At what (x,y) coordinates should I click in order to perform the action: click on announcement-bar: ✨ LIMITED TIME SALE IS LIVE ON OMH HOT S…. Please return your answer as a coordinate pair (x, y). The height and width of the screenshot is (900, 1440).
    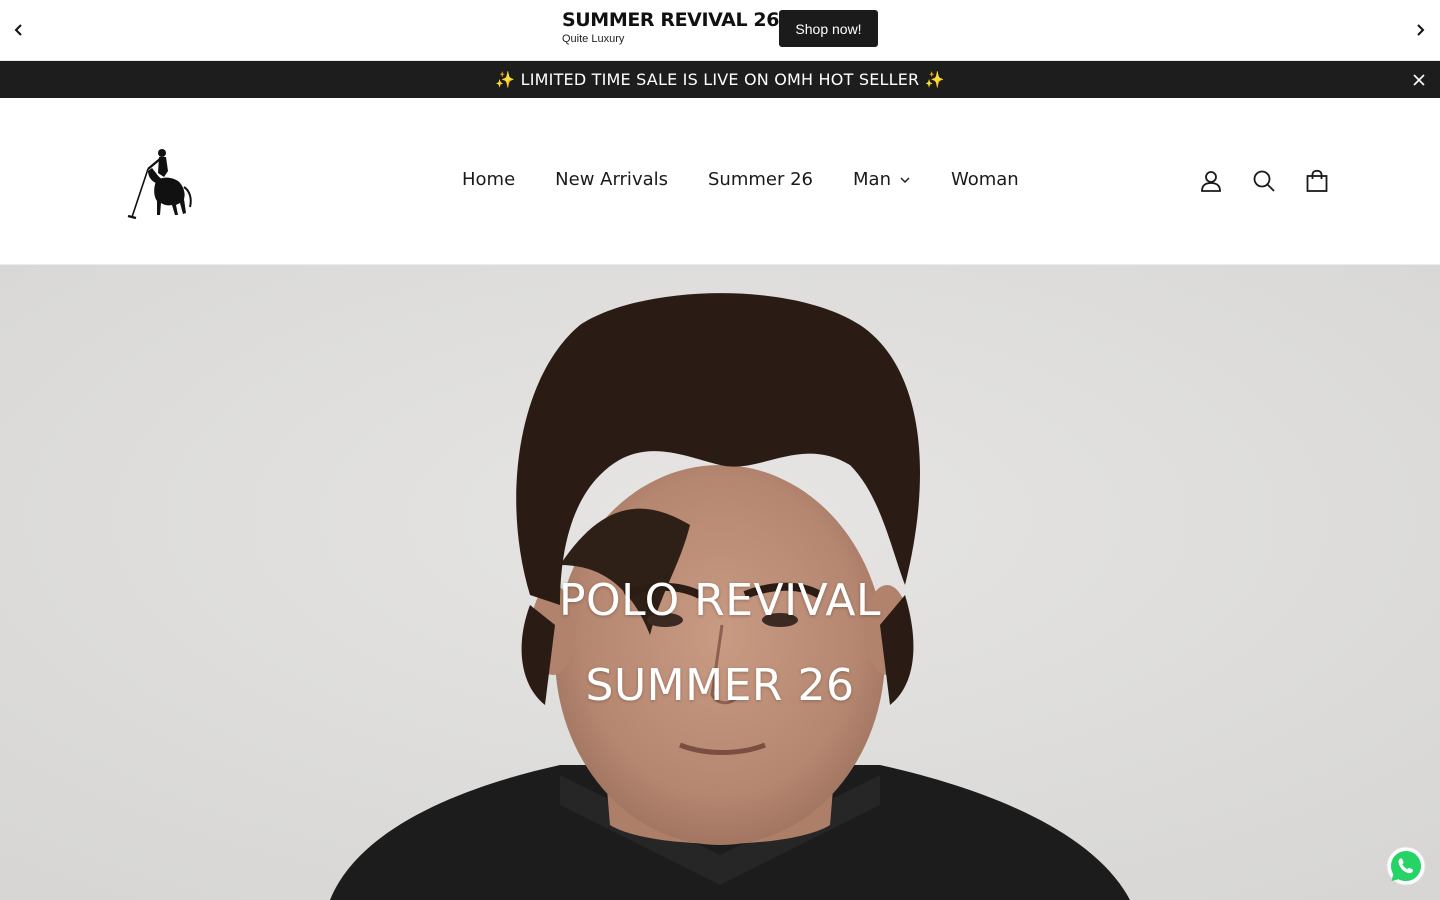
    Looking at the image, I should click on (720, 79).